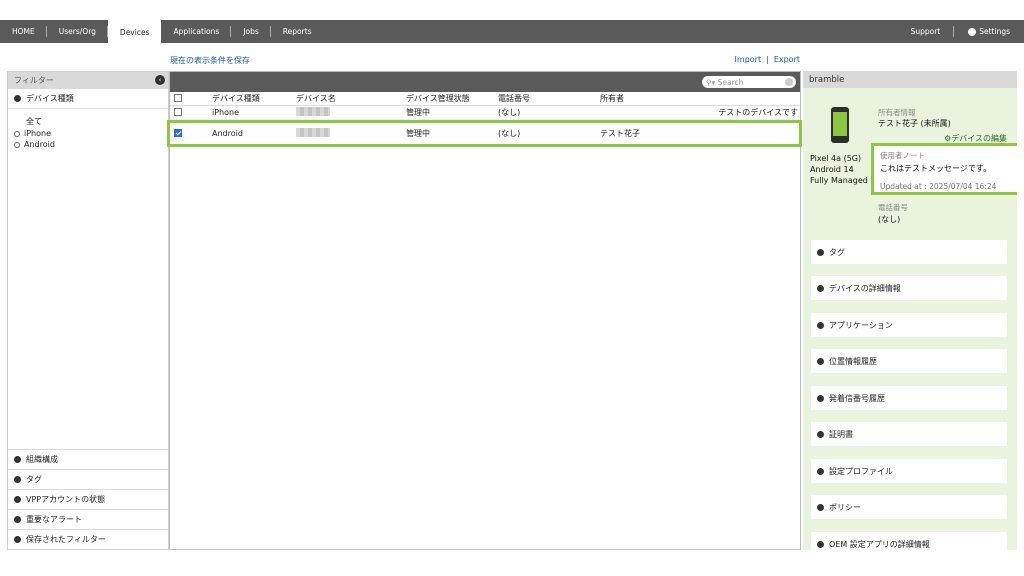  I want to click on section-label: アプリケーション, so click(861, 325).